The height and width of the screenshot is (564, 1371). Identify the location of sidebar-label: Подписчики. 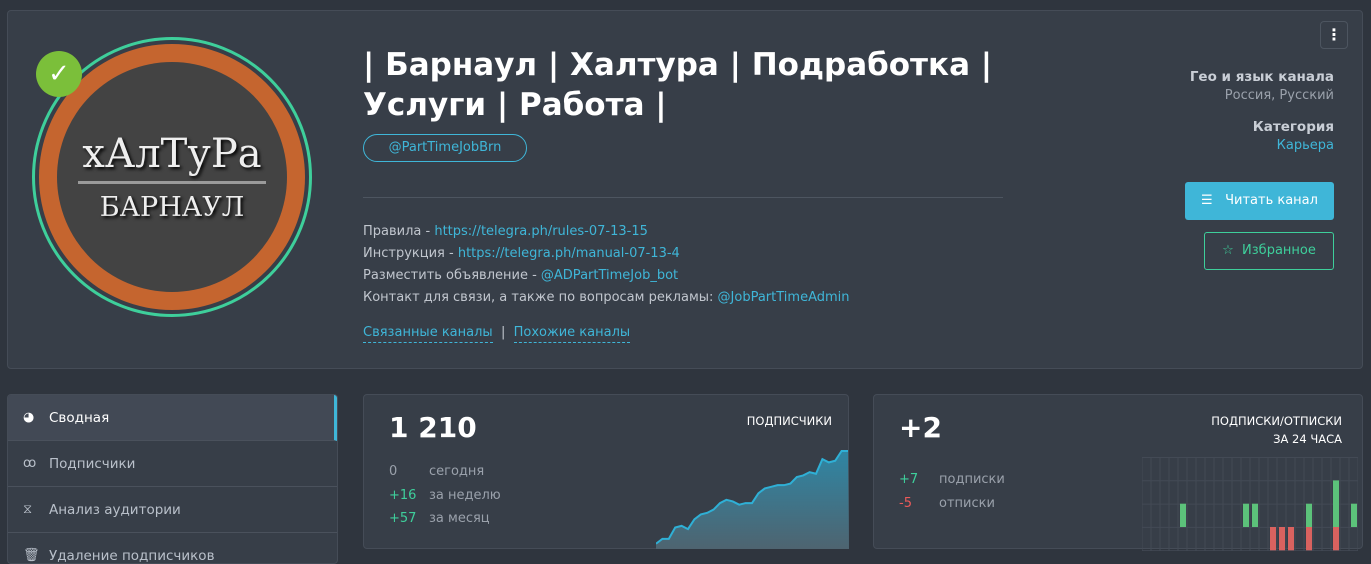
(92, 463).